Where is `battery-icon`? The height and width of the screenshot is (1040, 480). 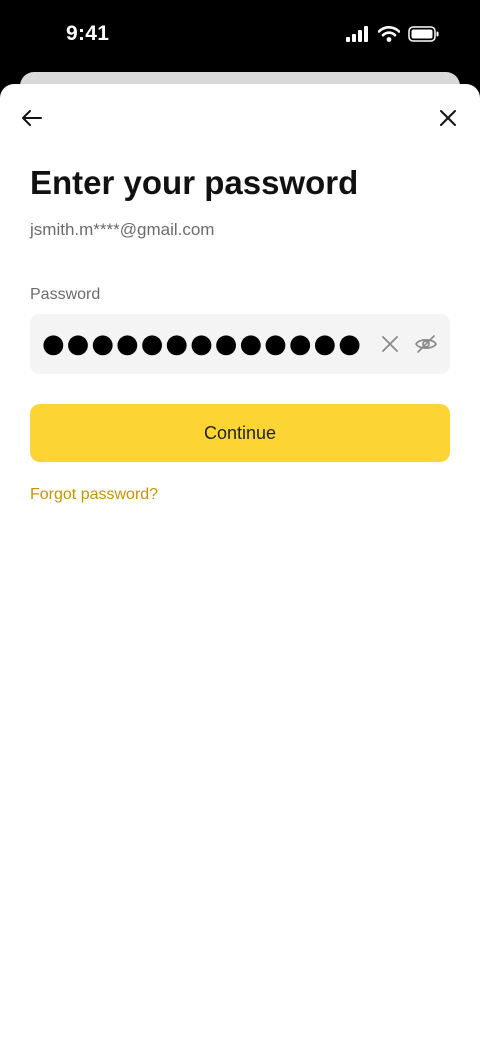 battery-icon is located at coordinates (424, 36).